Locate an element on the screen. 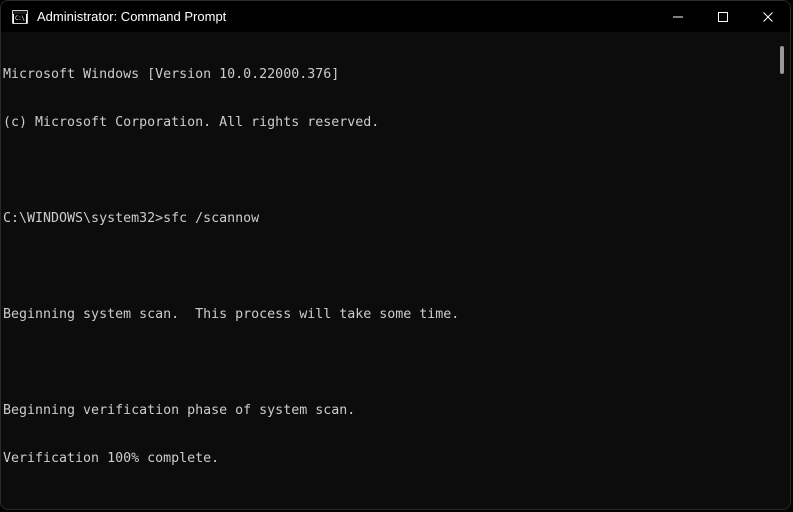  console-line: C:\WINDOWS\system32>sfc /scannow is located at coordinates (131, 218).